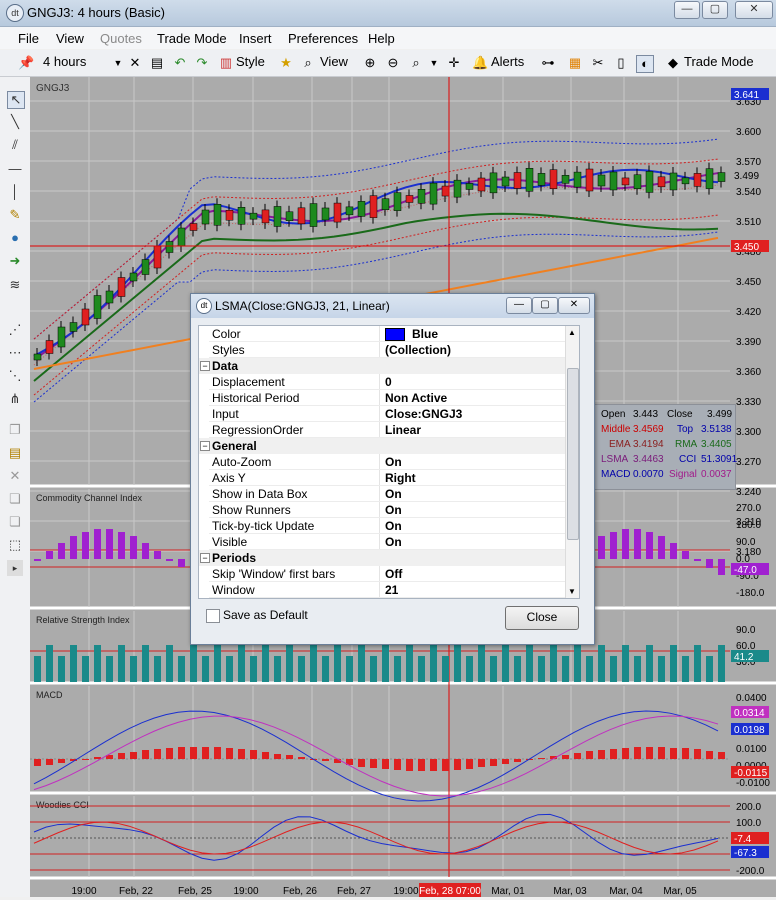  What do you see at coordinates (15, 453) in the screenshot?
I see `template-icon: ▤` at bounding box center [15, 453].